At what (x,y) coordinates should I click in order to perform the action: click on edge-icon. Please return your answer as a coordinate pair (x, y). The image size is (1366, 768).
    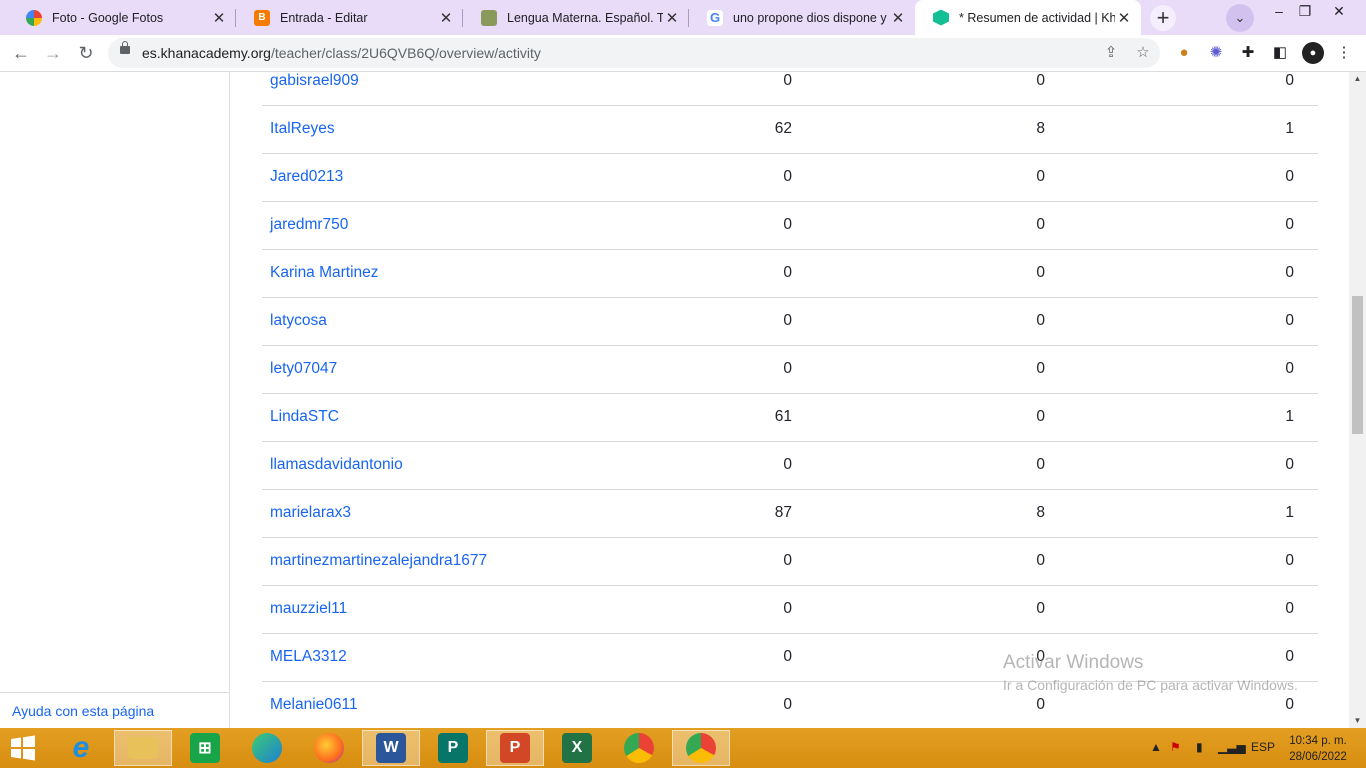
    Looking at the image, I should click on (267, 748).